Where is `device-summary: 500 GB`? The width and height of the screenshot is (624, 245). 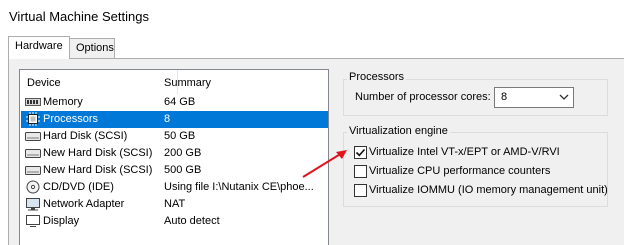 device-summary: 500 GB is located at coordinates (183, 170).